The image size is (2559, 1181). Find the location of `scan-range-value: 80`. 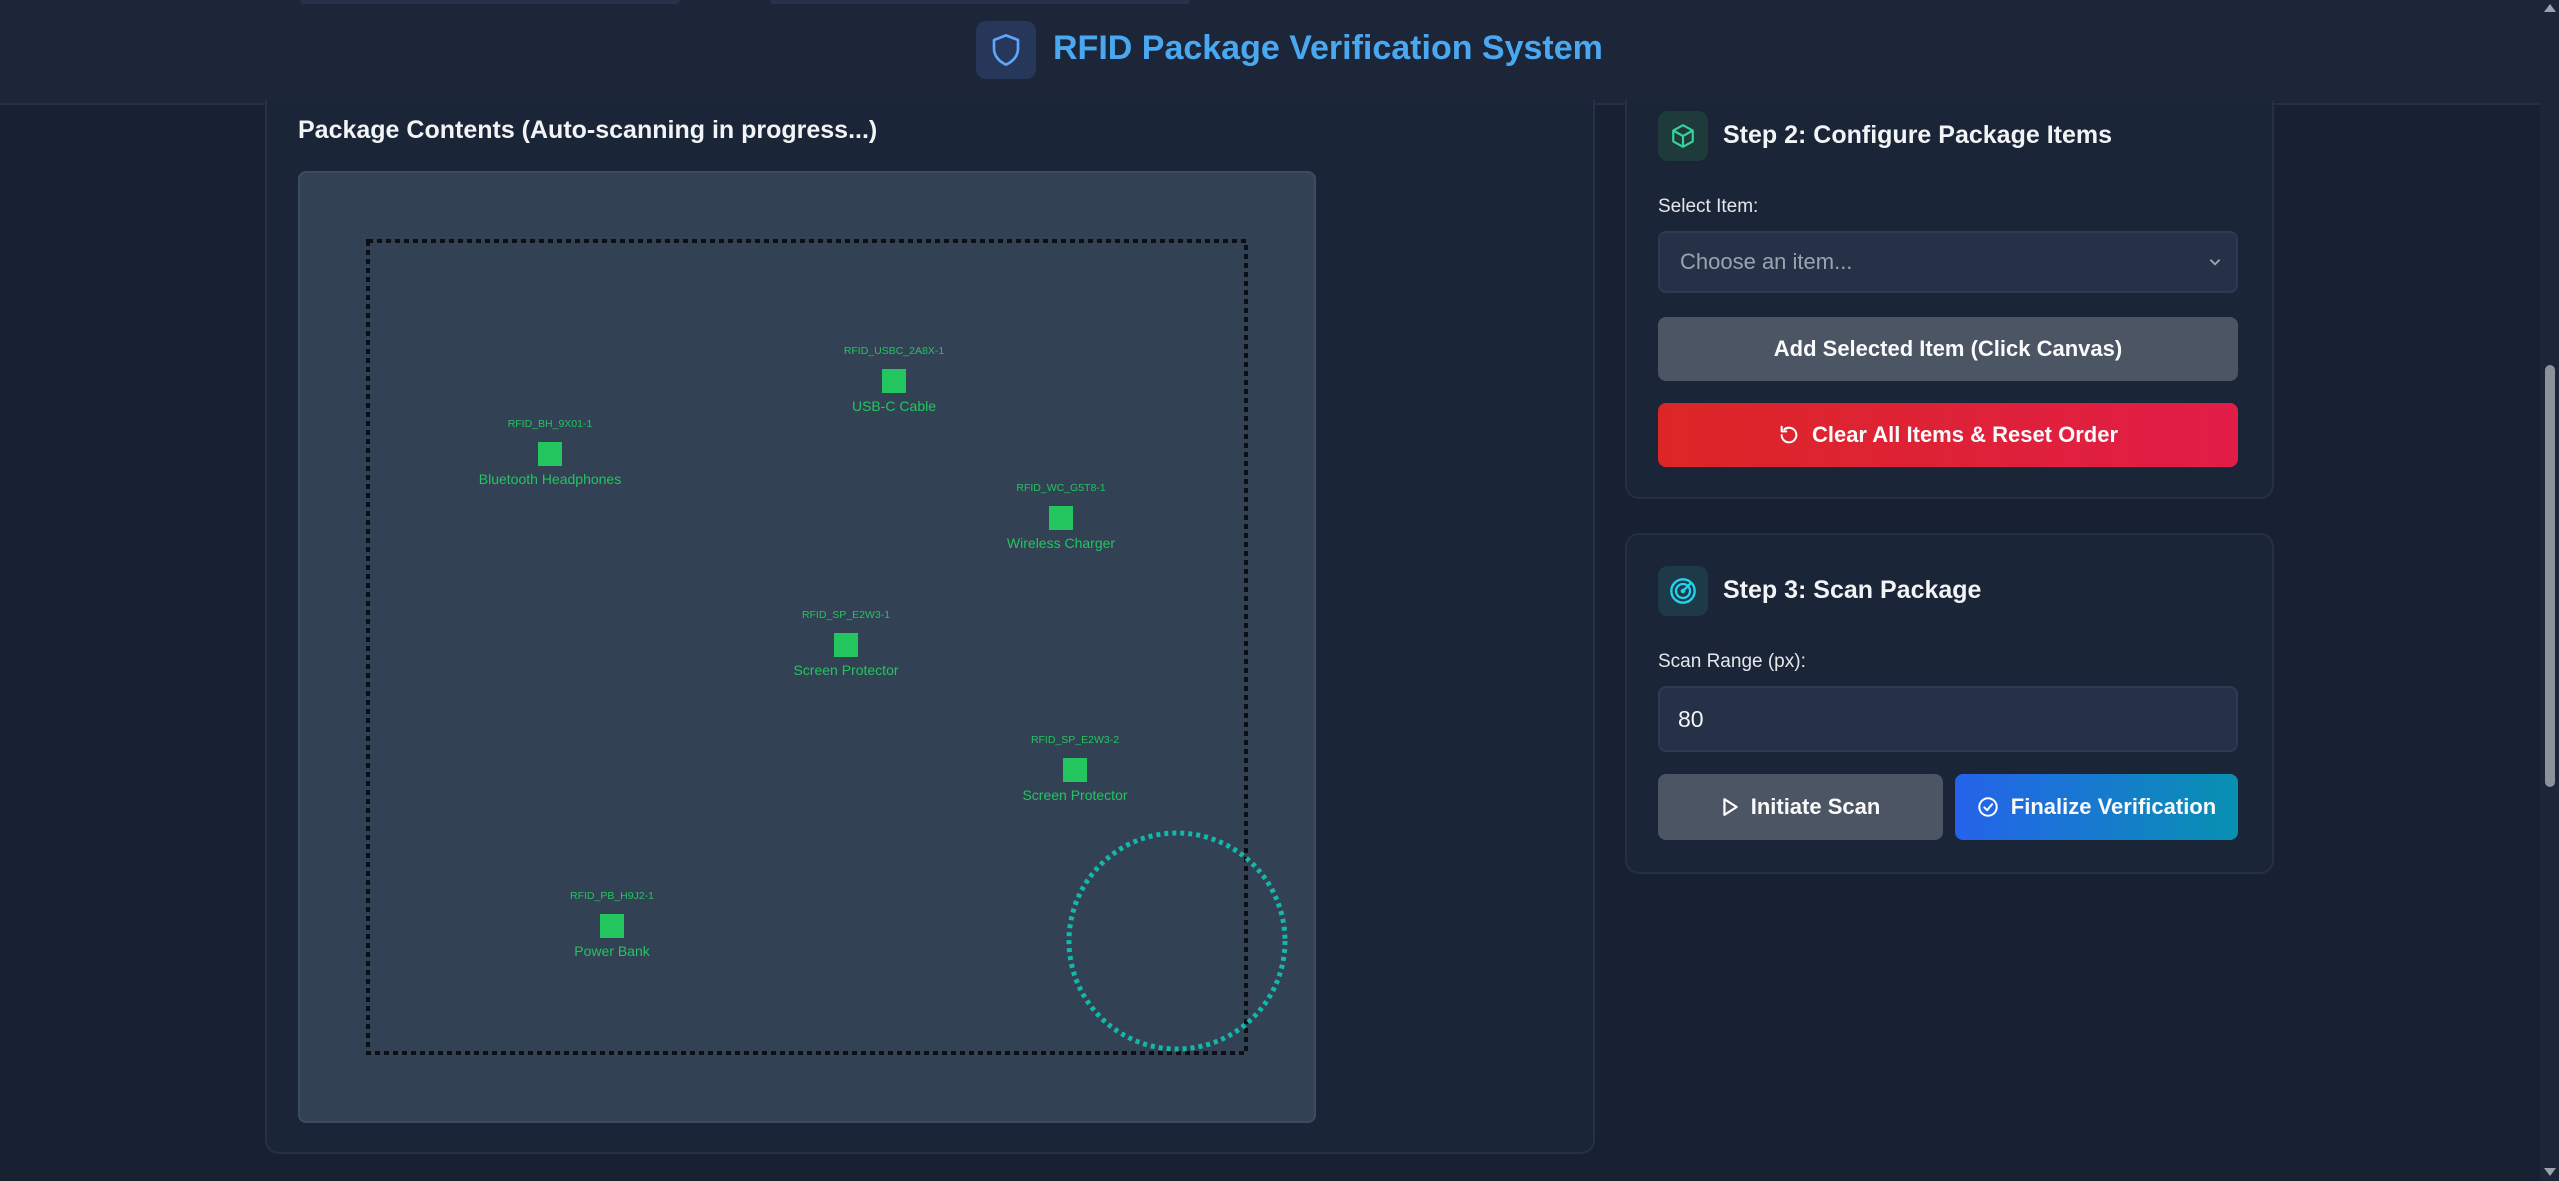

scan-range-value: 80 is located at coordinates (1691, 718).